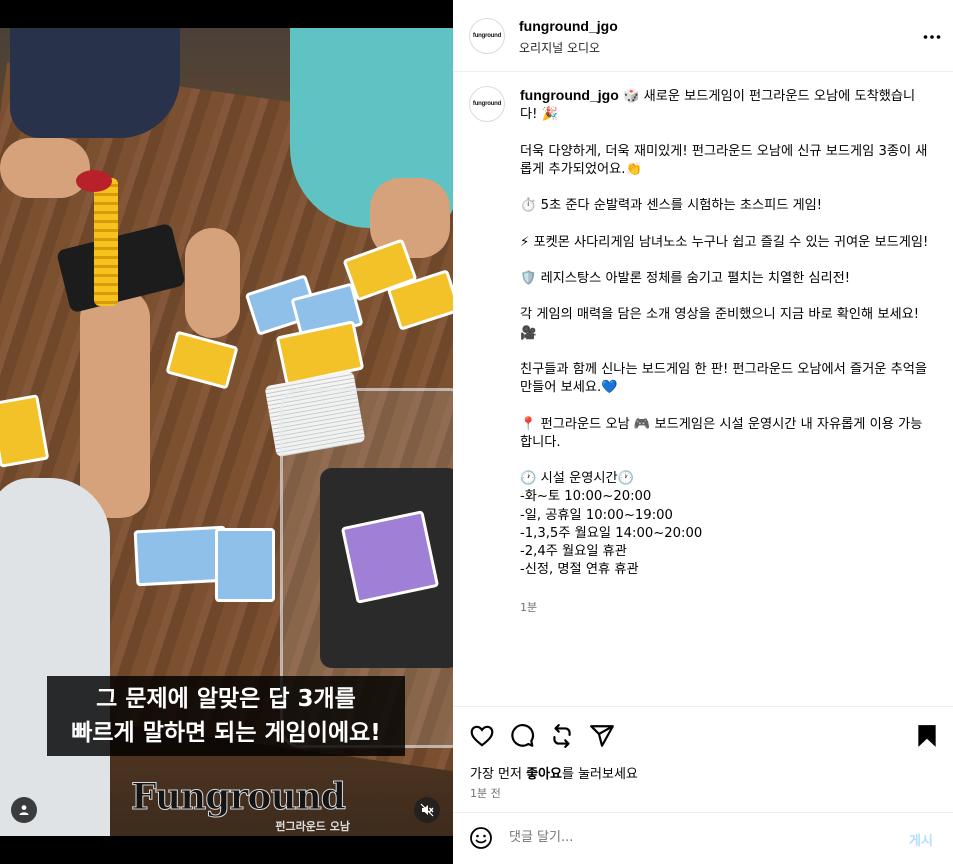  What do you see at coordinates (921, 839) in the screenshot?
I see `post-comment-button: 게시` at bounding box center [921, 839].